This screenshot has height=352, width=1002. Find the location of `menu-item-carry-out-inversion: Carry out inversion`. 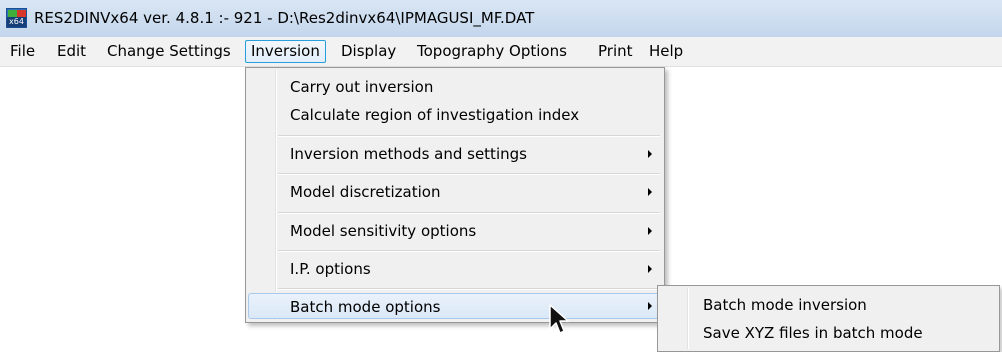

menu-item-carry-out-inversion: Carry out inversion is located at coordinates (455, 87).